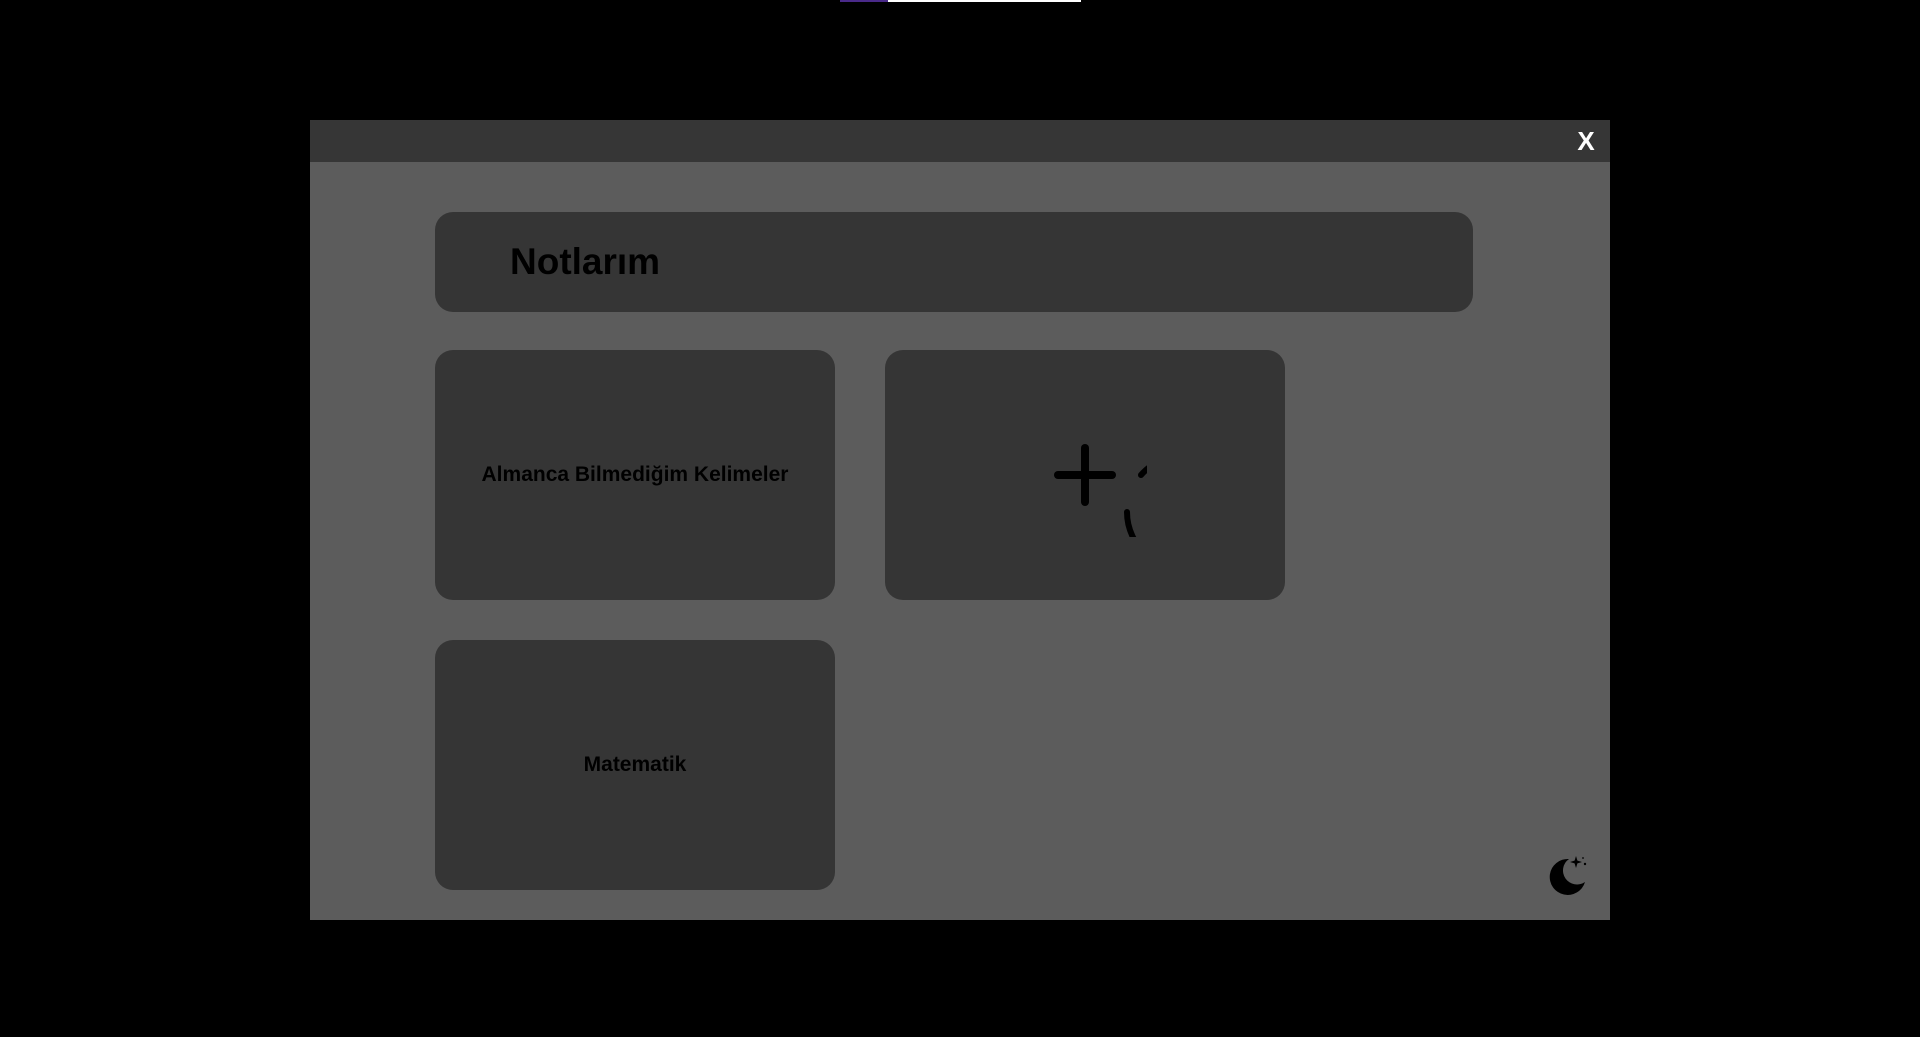 This screenshot has width=1920, height=1037. I want to click on note-card-label: Matematik, so click(635, 764).